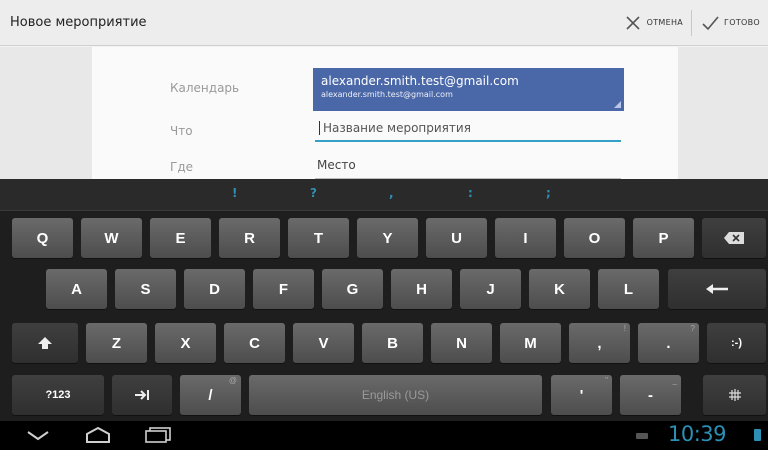 The height and width of the screenshot is (450, 768). I want to click on status-clock: 10:39, so click(697, 434).